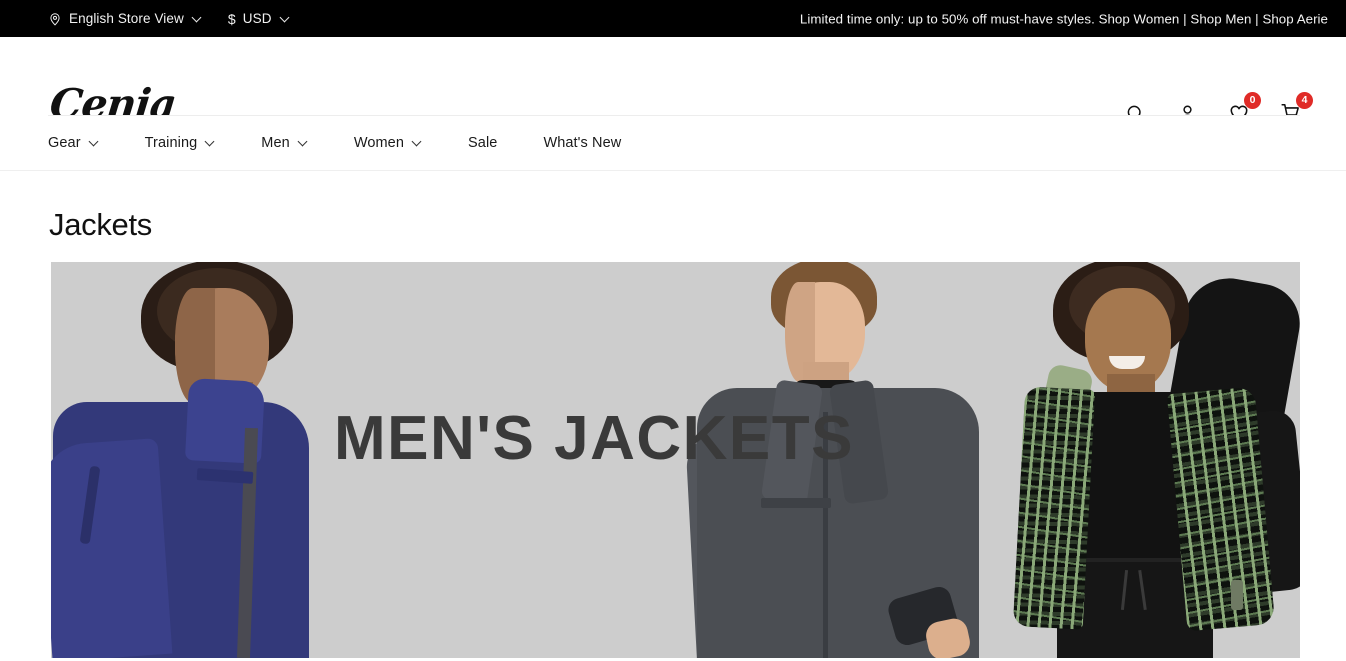 The height and width of the screenshot is (661, 1346). What do you see at coordinates (1304, 100) in the screenshot?
I see `cart-count-badge: 4` at bounding box center [1304, 100].